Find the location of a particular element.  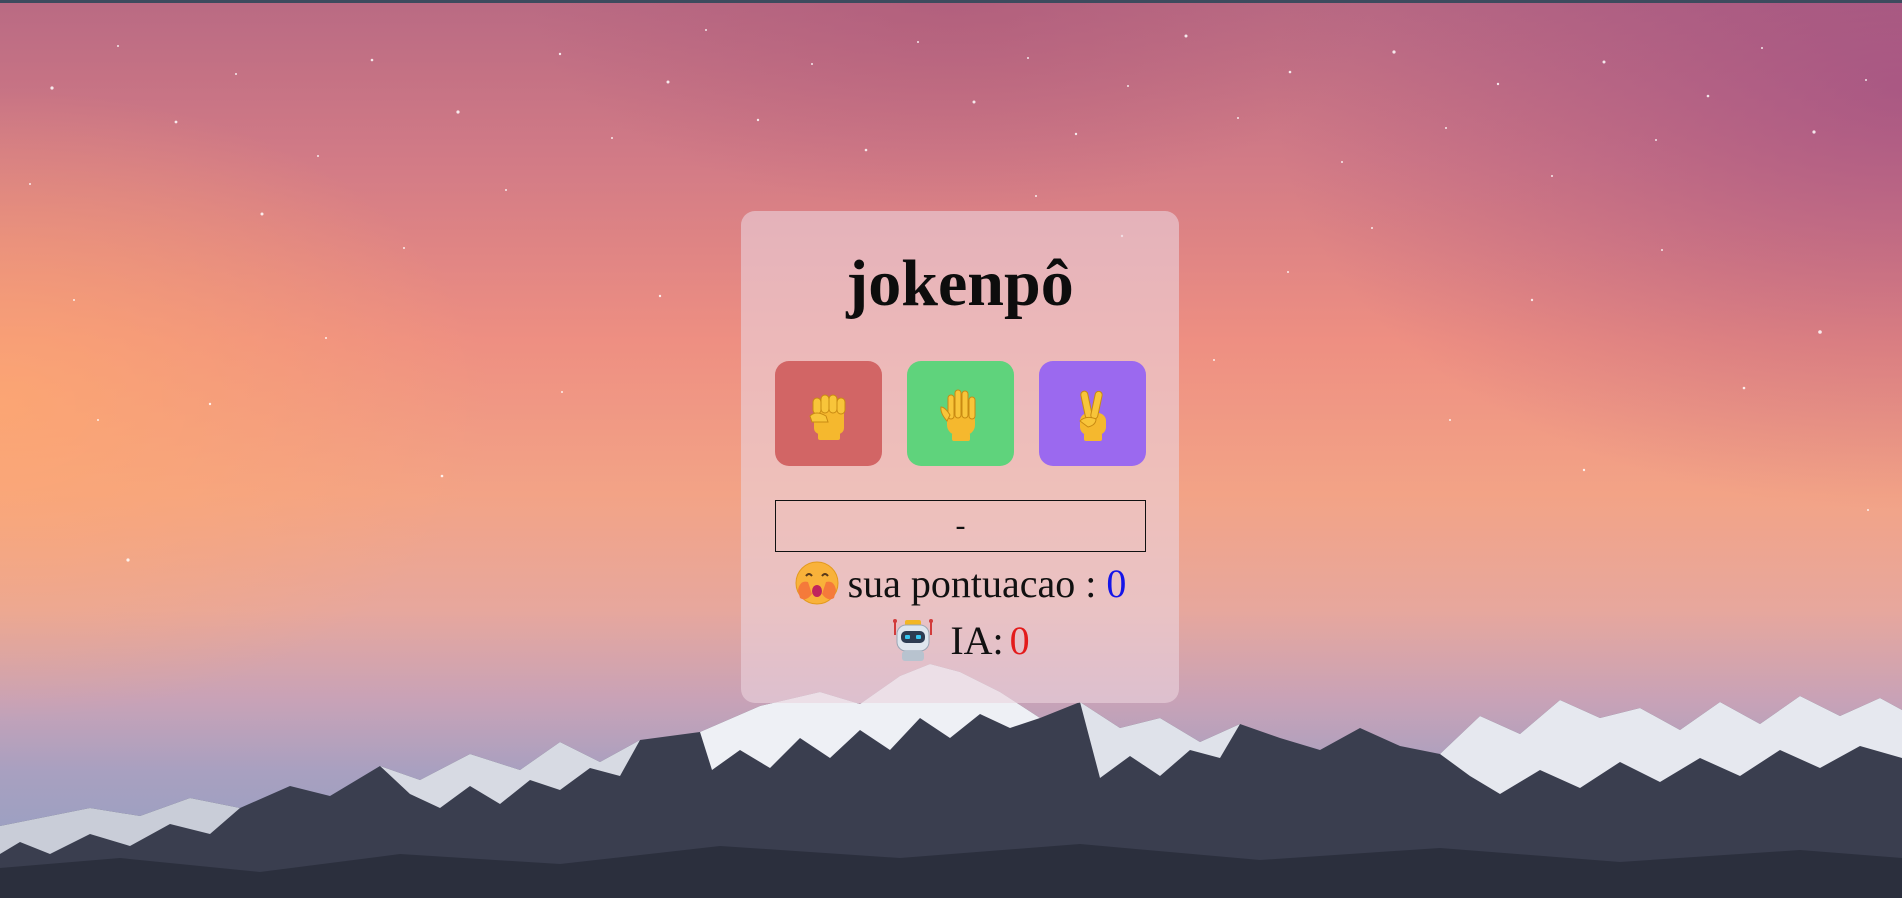

player-score-line: sua pontuacao : 0 is located at coordinates (960, 583).